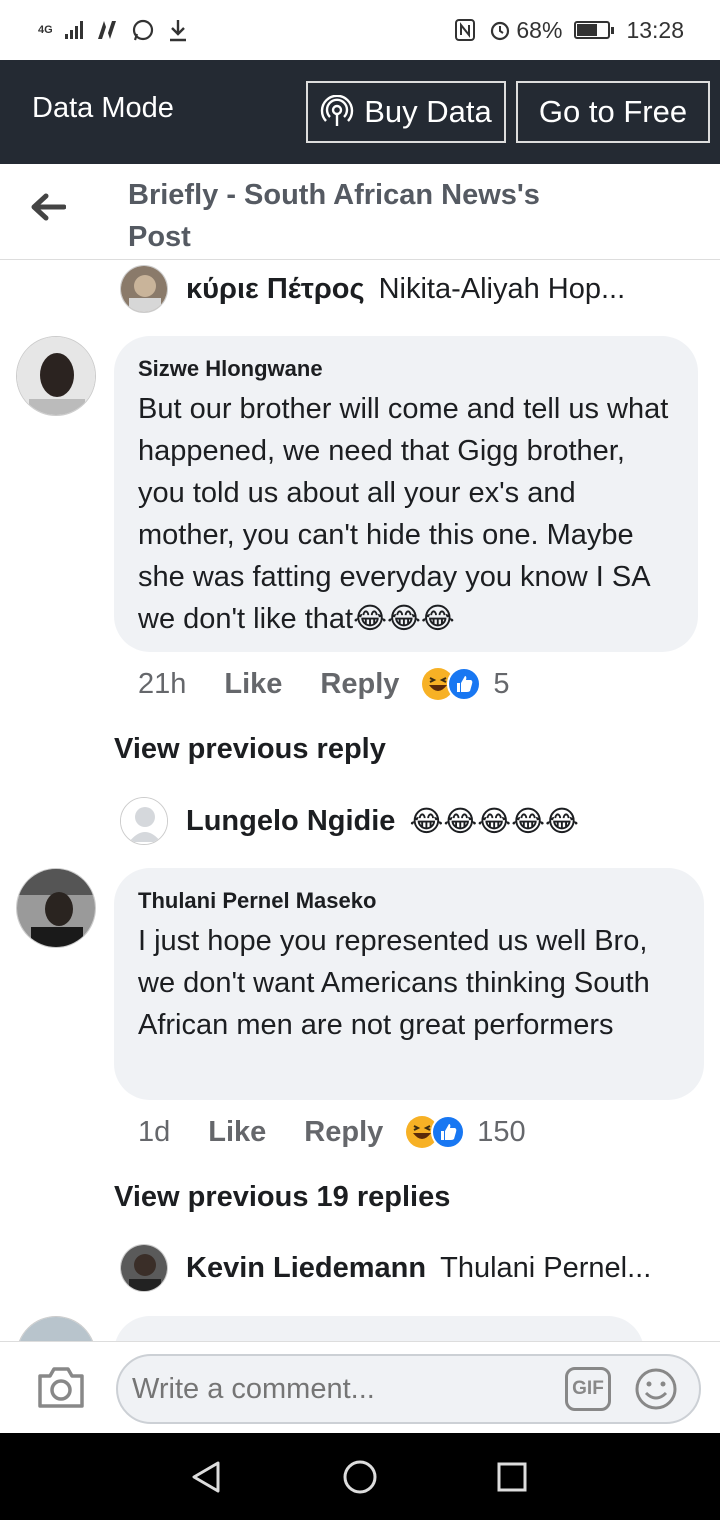 This screenshot has height=1520, width=720. I want to click on reply-text: 😂😂😂😂😂, so click(494, 821).